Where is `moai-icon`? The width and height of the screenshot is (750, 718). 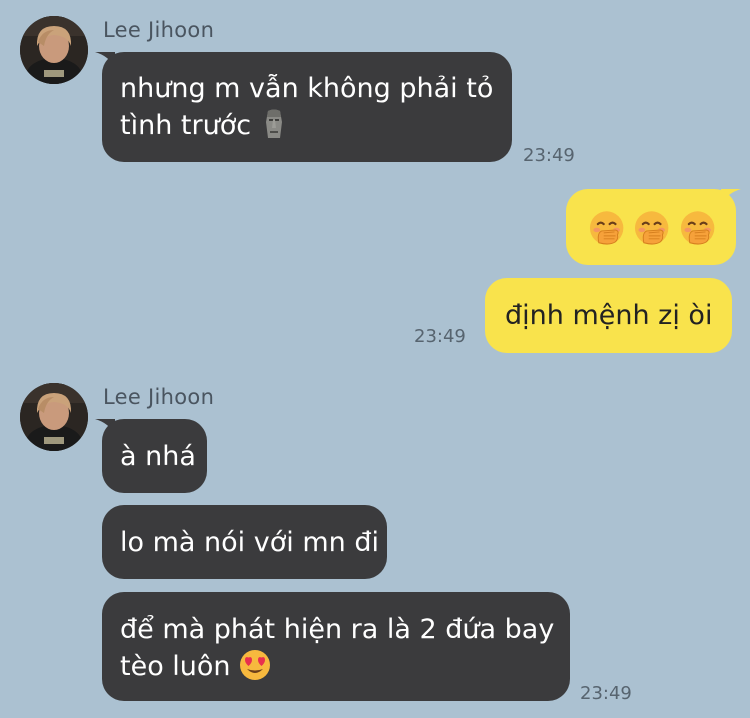
moai-icon is located at coordinates (274, 129).